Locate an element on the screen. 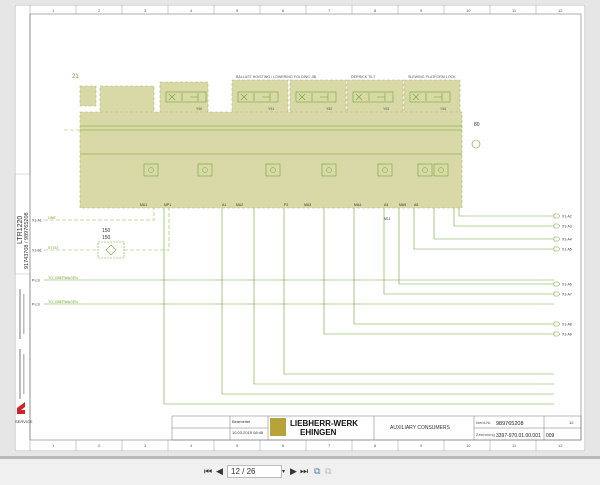  output-connector-label: X1-A7 is located at coordinates (567, 295).